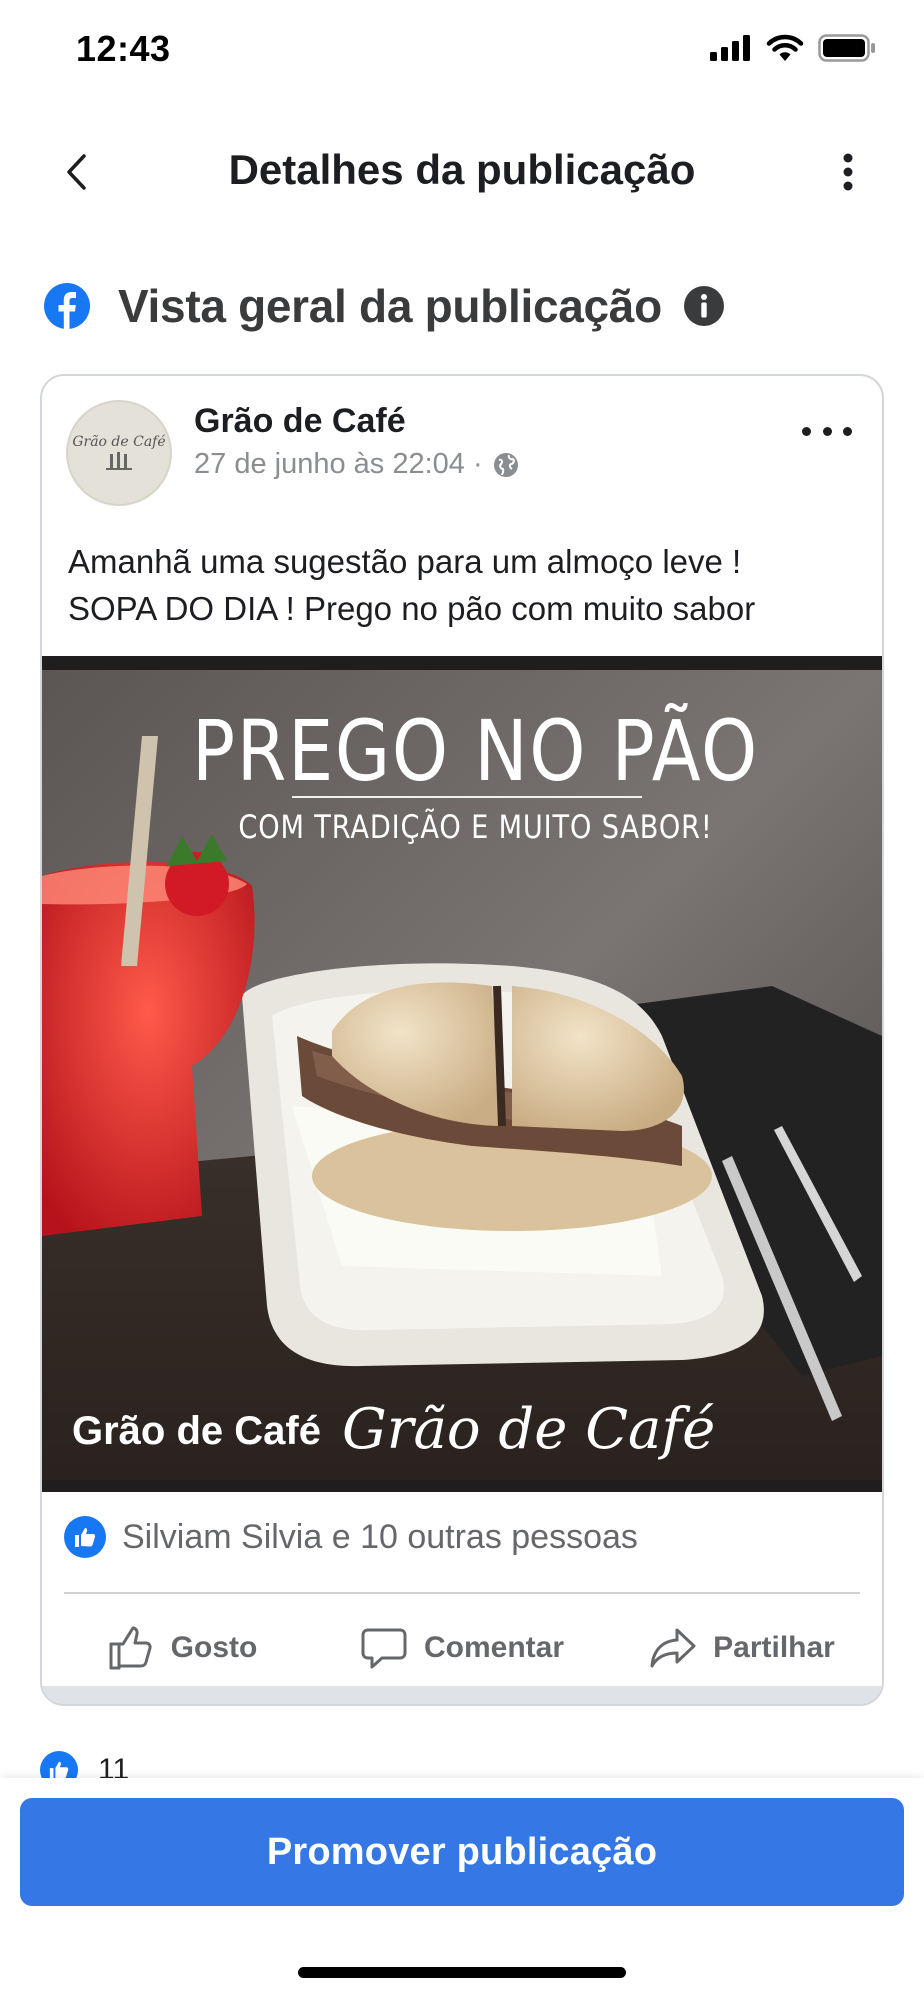 Image resolution: width=924 pixels, height=2000 pixels. I want to click on facebook-icon, so click(67, 306).